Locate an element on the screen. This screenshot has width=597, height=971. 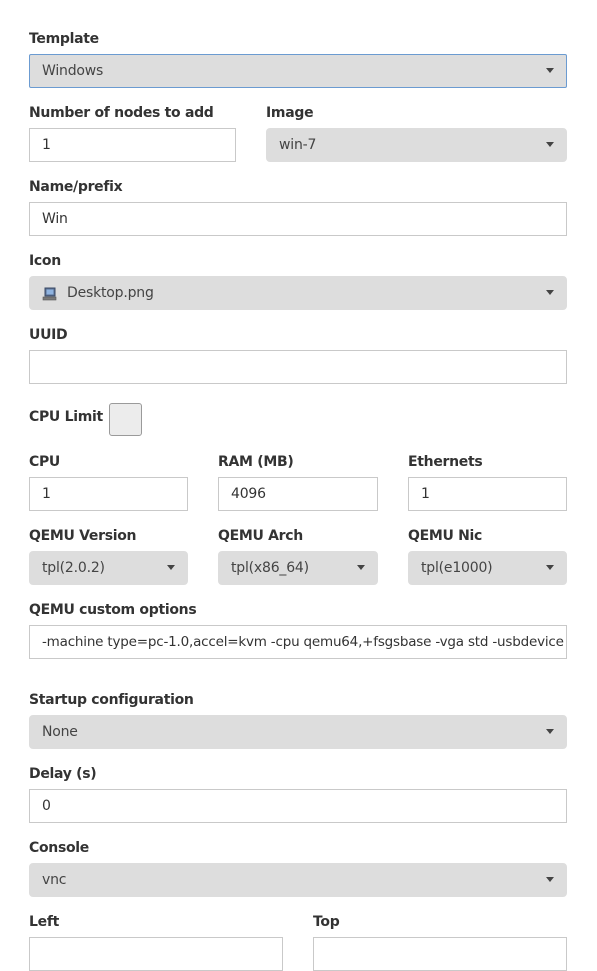
name-input: Win is located at coordinates (298, 219).